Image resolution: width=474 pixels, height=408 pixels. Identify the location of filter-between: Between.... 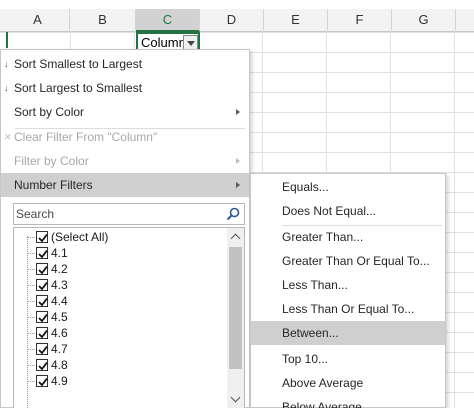
(348, 333).